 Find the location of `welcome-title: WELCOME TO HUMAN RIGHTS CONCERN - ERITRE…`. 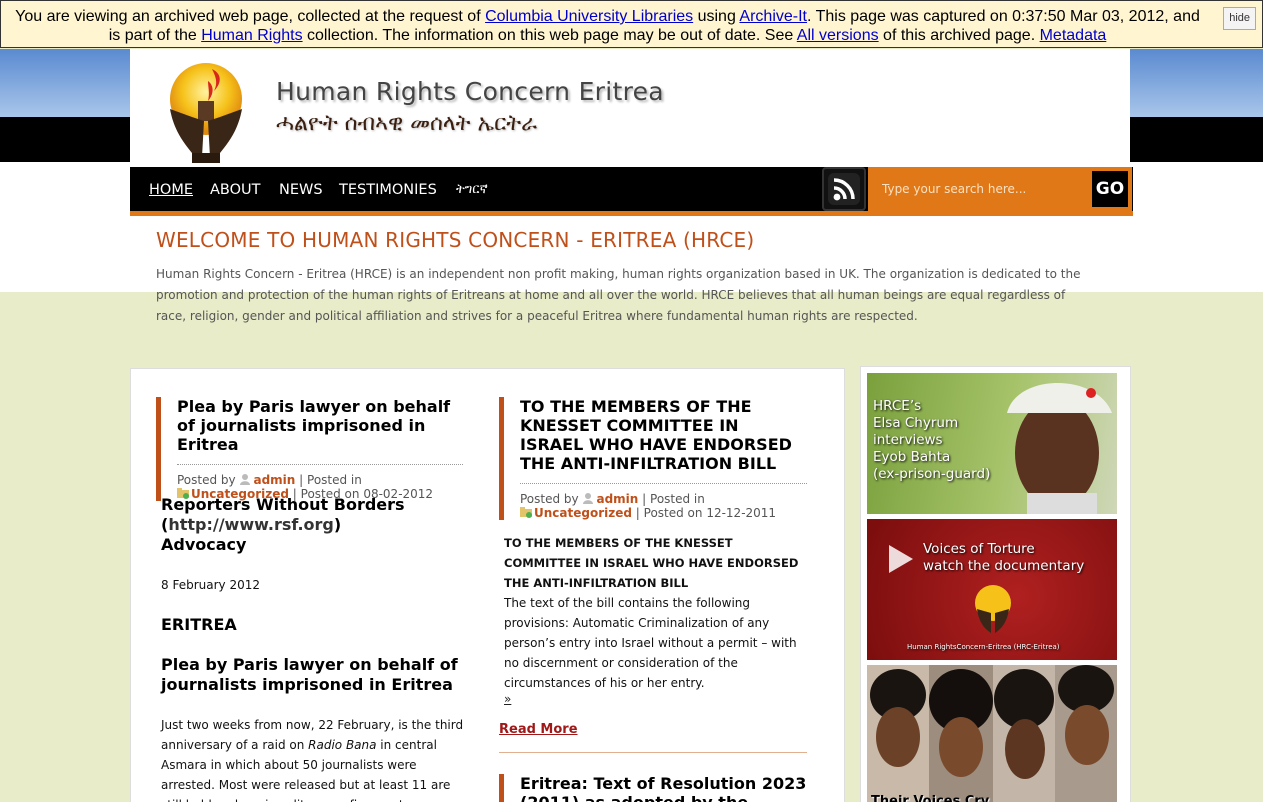

welcome-title: WELCOME TO HUMAN RIGHTS CONCERN - ERITRE… is located at coordinates (455, 240).